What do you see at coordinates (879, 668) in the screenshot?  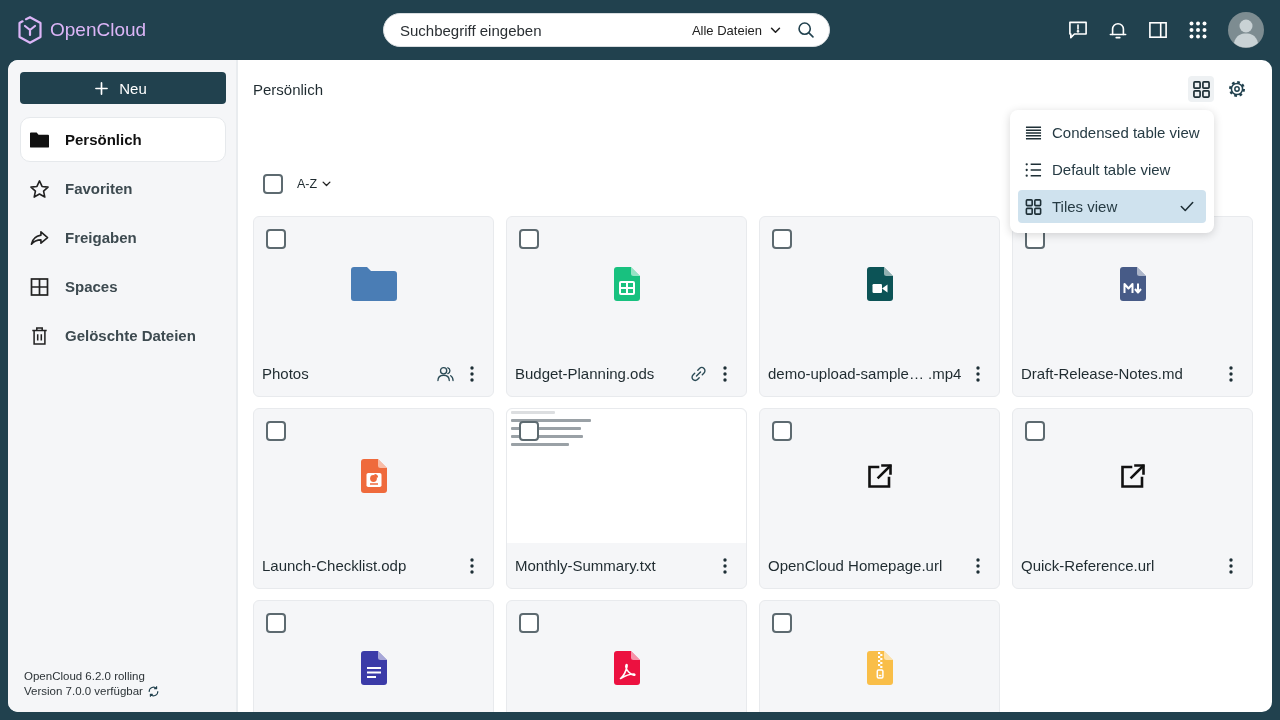 I see `zip-file-icon` at bounding box center [879, 668].